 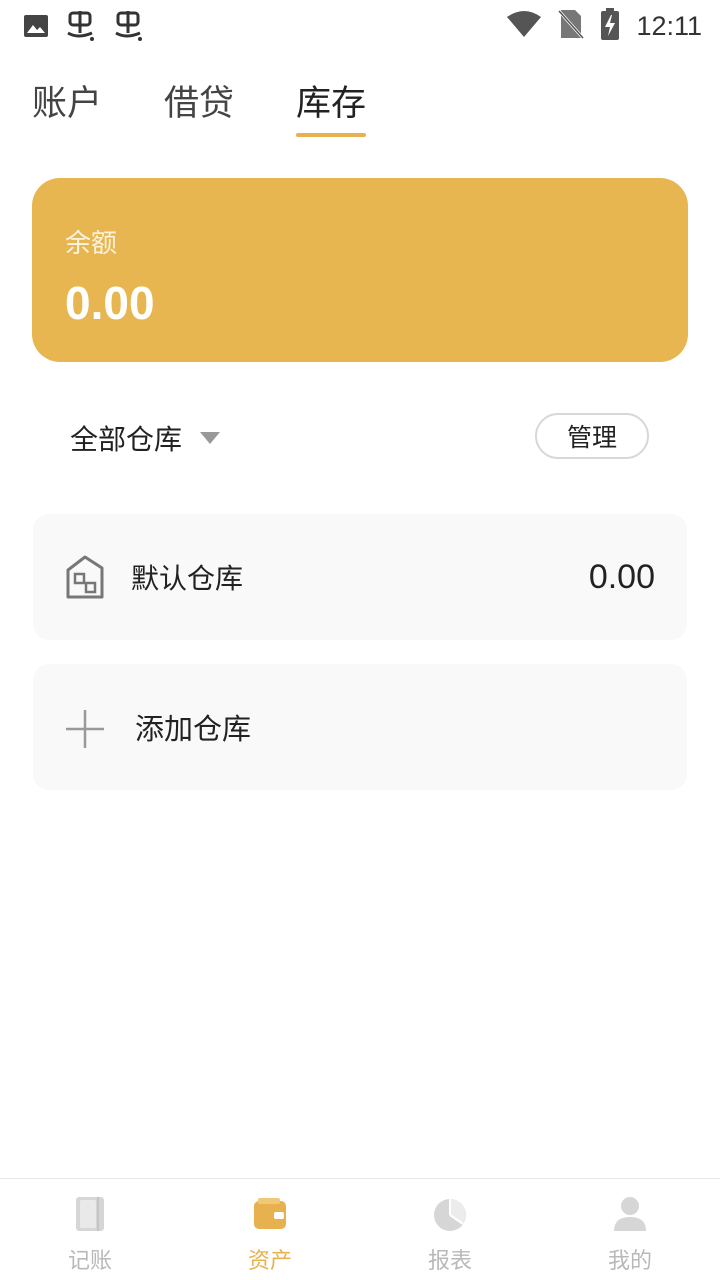 What do you see at coordinates (85, 729) in the screenshot?
I see `plus-icon` at bounding box center [85, 729].